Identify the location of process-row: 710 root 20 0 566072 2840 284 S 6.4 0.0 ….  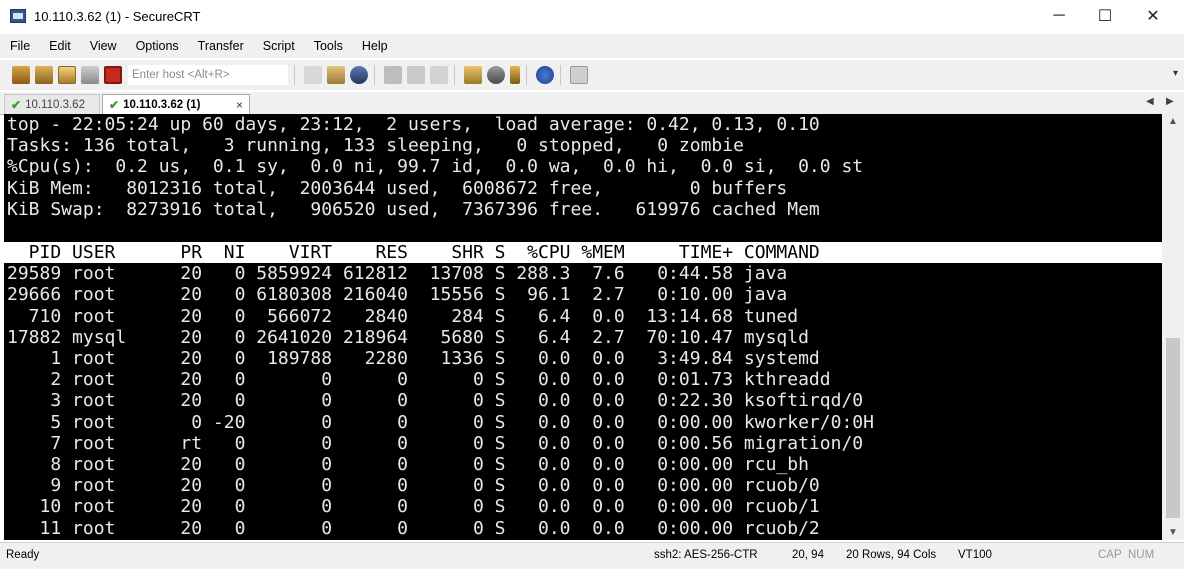
(403, 316).